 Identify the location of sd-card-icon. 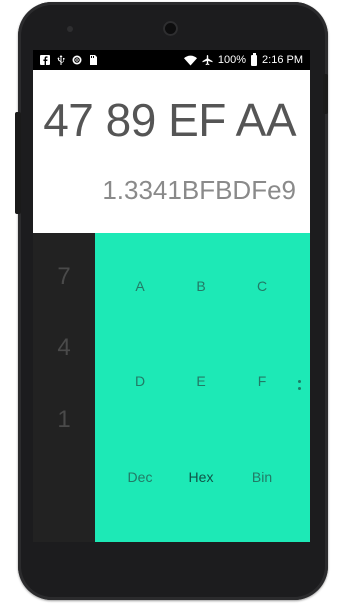
(93, 60).